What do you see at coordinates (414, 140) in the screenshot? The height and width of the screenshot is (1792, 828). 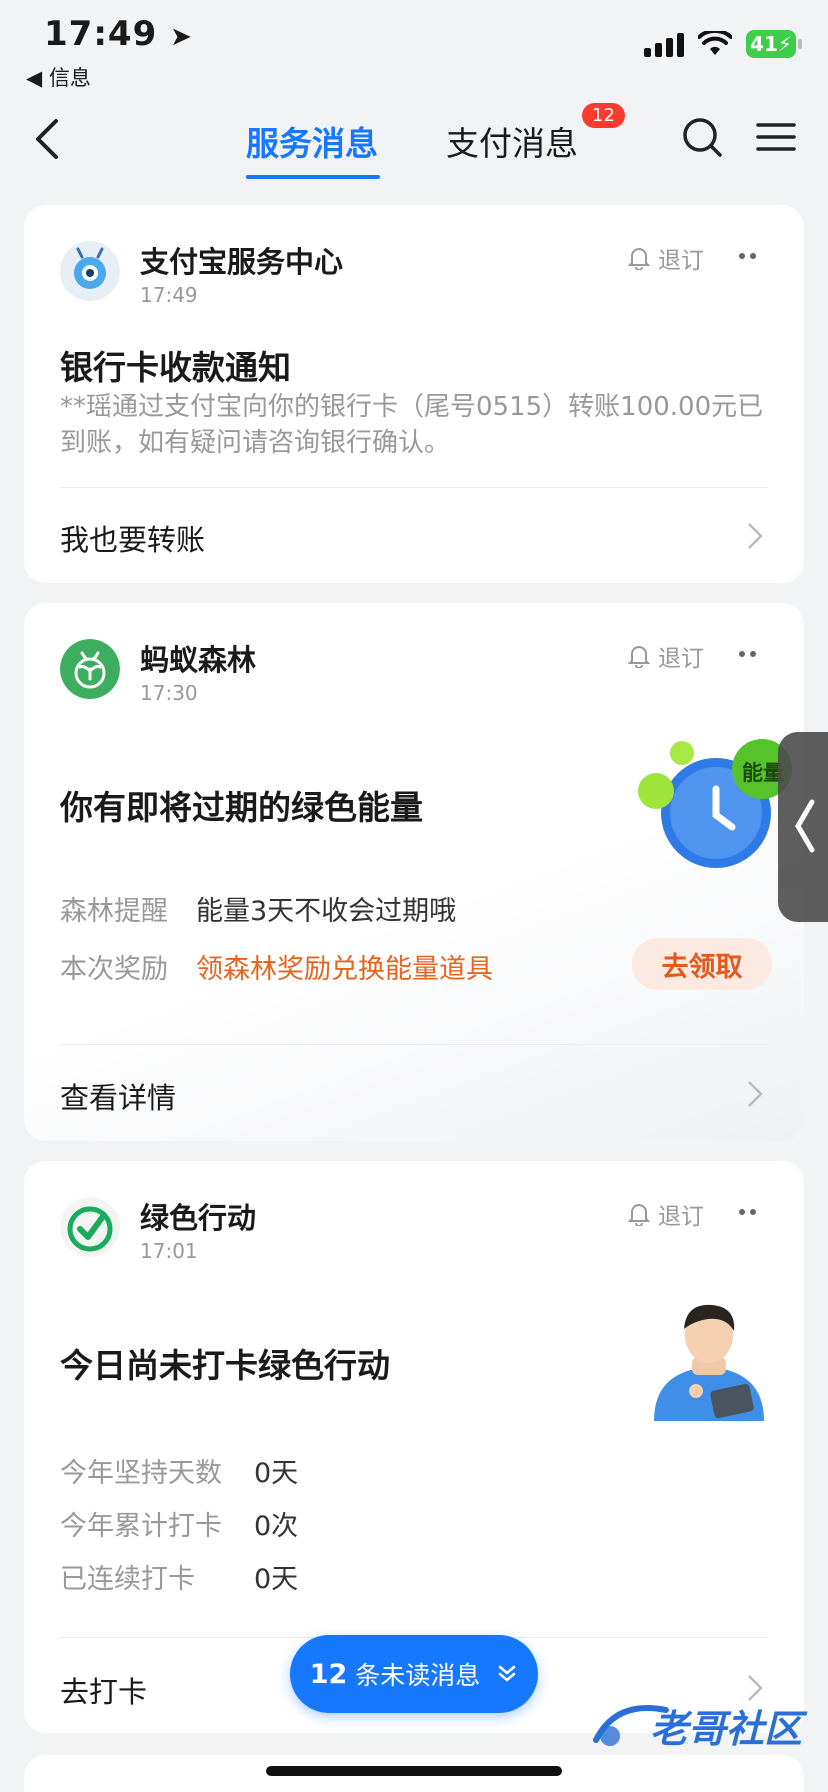 I see `nav-header: 服务消息 支付消息 12` at bounding box center [414, 140].